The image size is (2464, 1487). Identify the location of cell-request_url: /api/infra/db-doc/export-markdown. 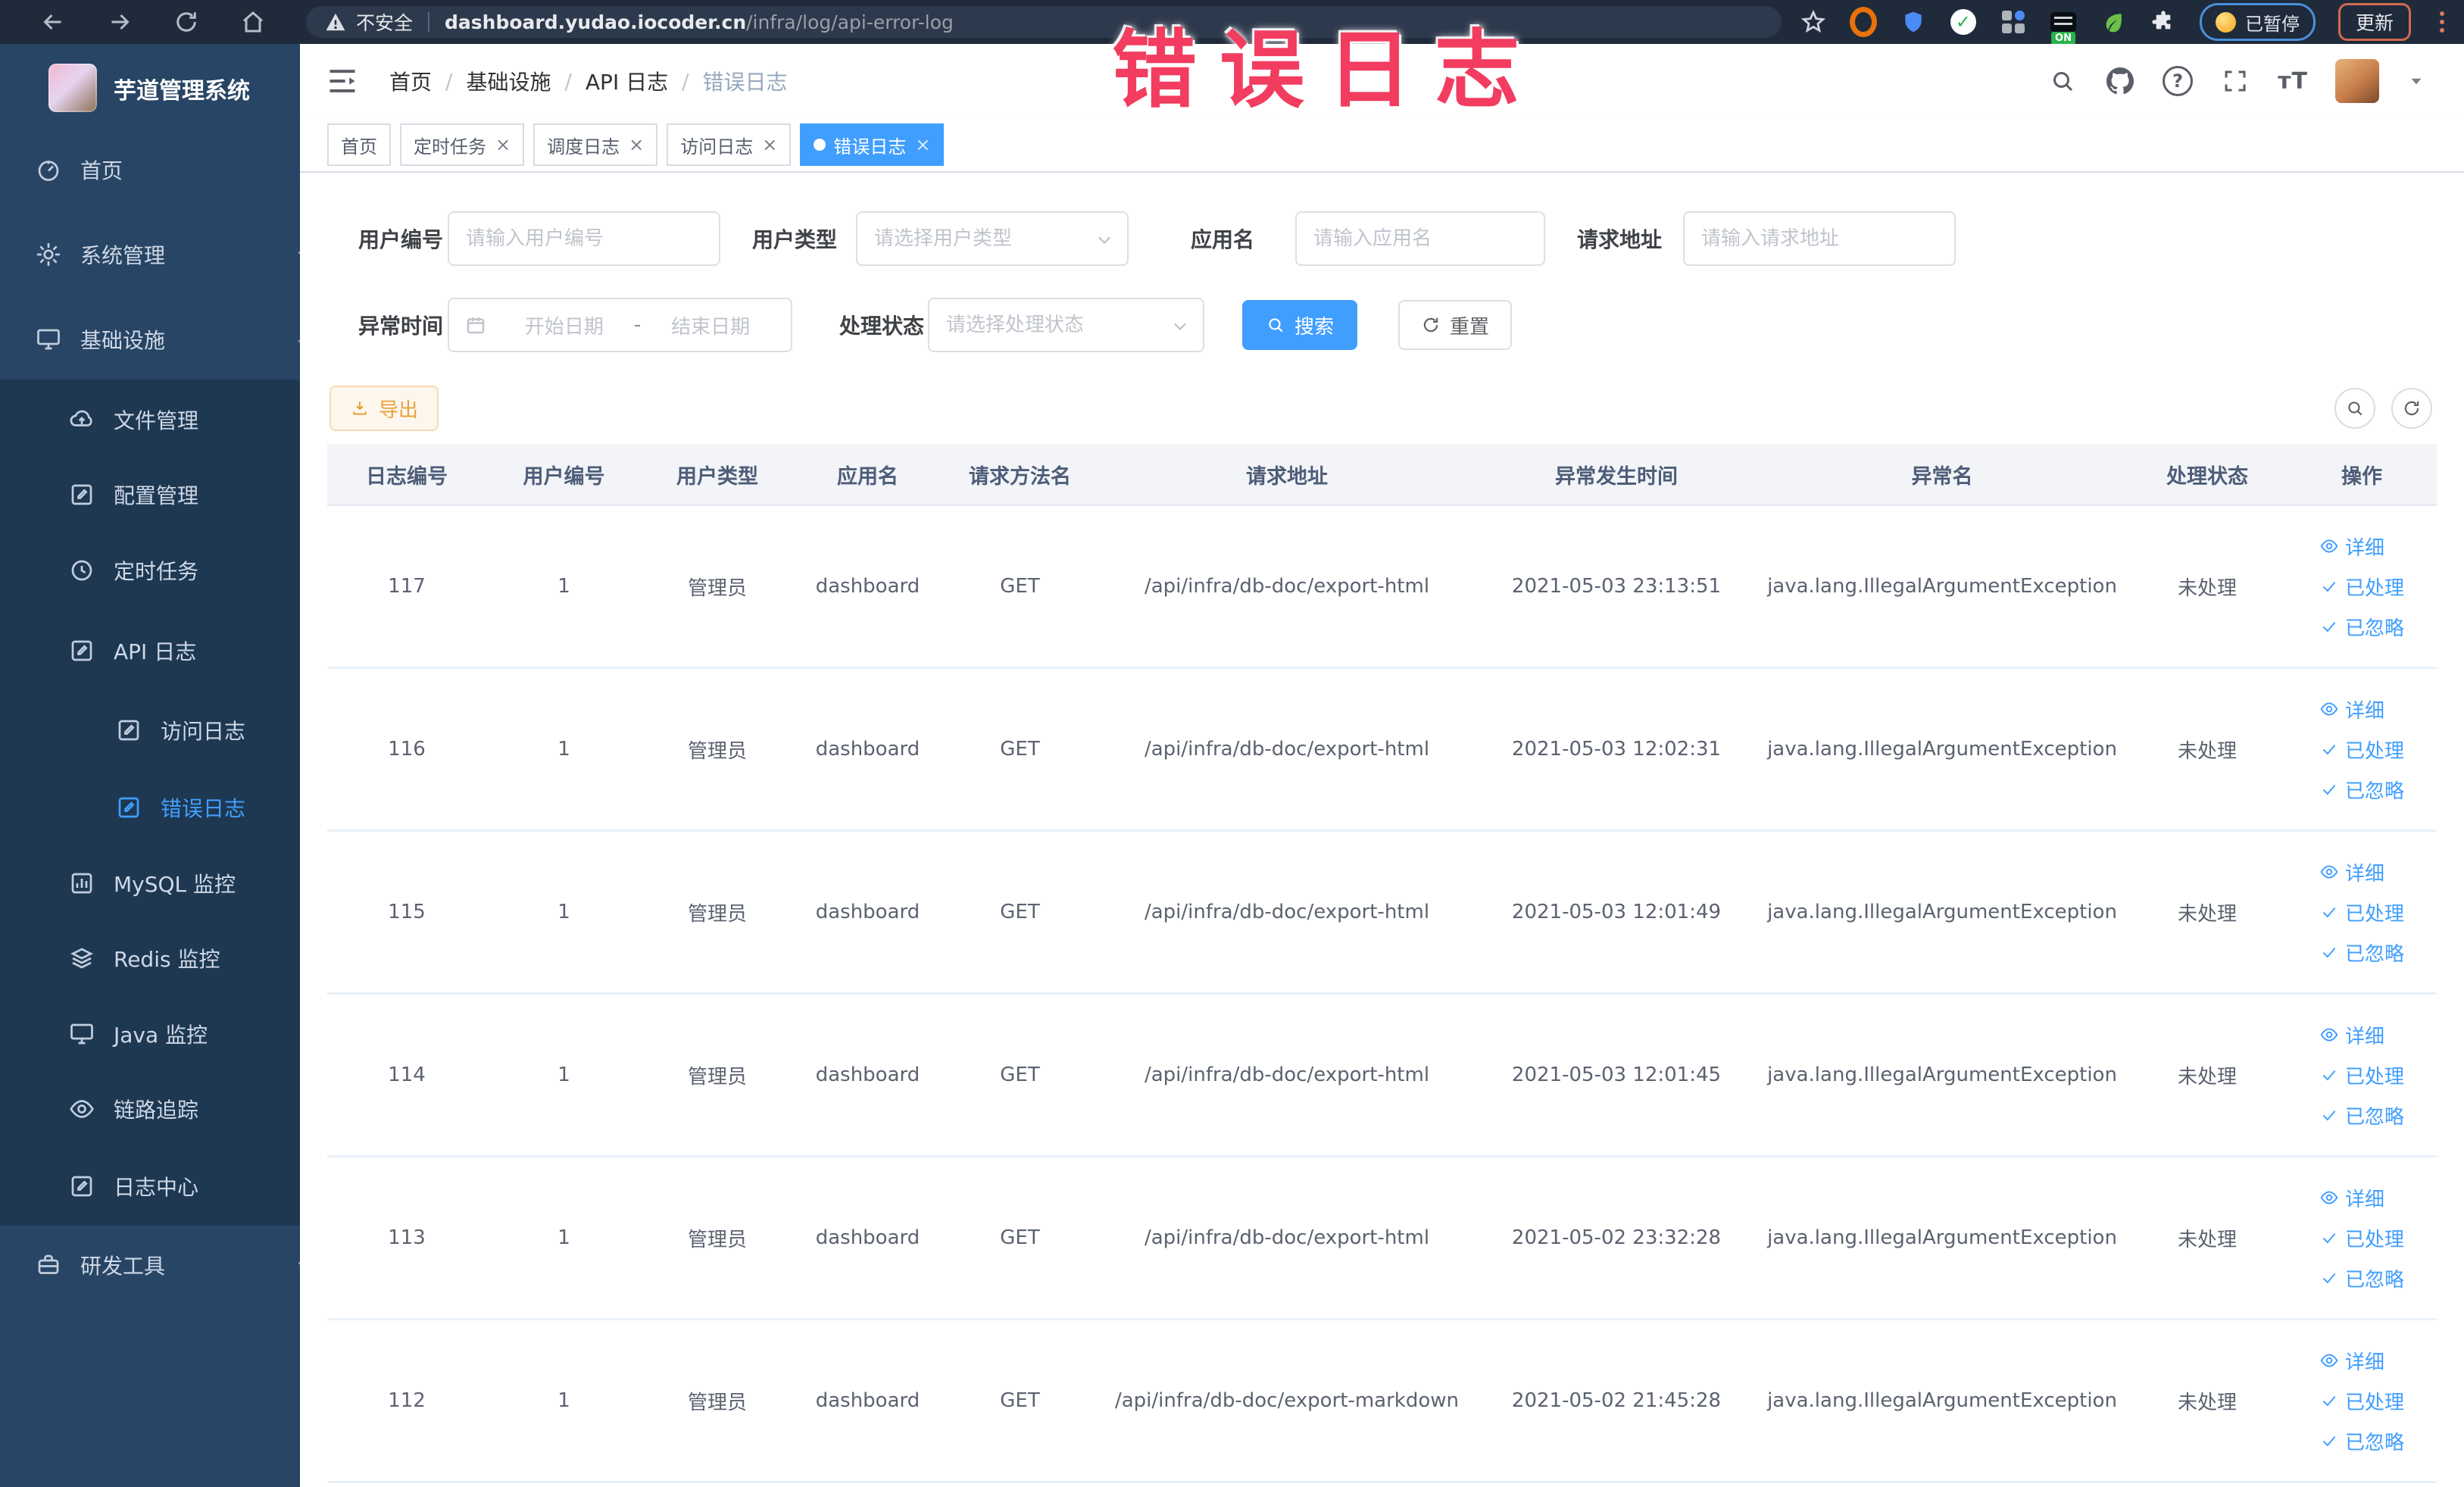
(1287, 1401).